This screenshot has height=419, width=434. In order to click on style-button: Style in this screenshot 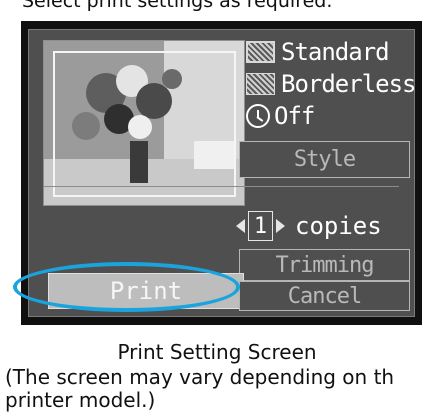, I will do `click(324, 159)`.